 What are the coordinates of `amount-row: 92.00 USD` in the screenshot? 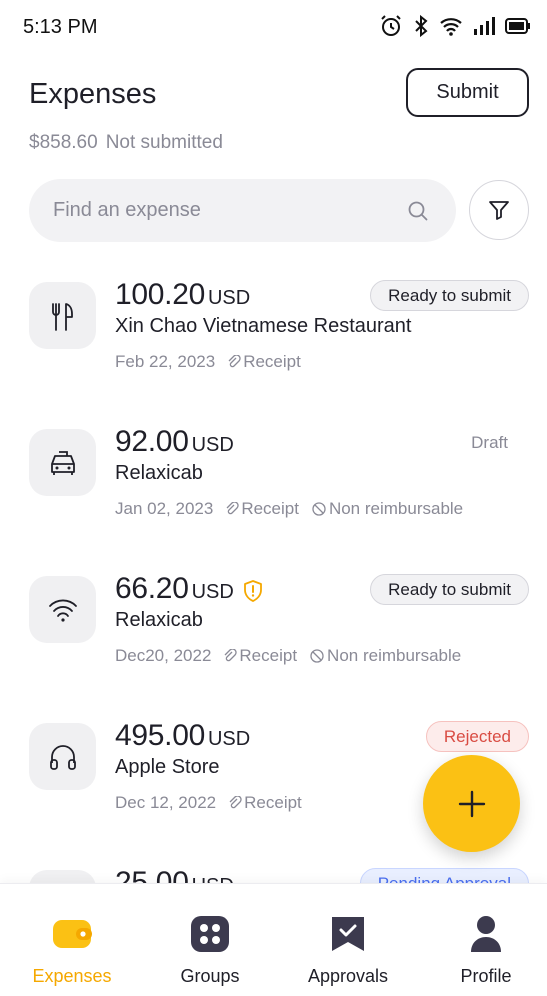 It's located at (174, 442).